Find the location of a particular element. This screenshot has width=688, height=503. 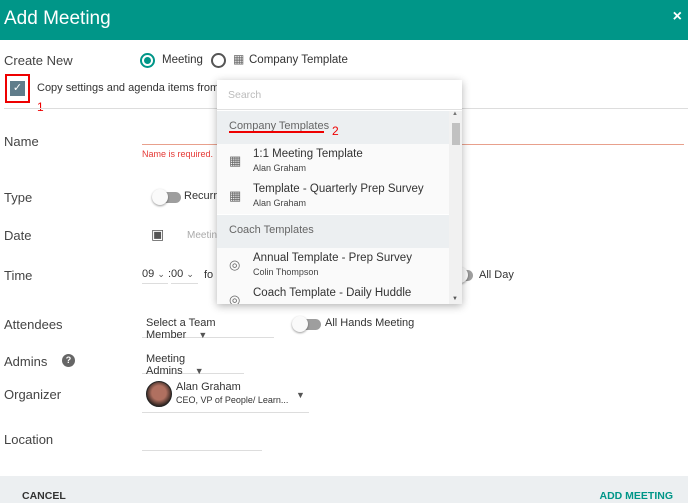

time-label: Time is located at coordinates (18, 275).